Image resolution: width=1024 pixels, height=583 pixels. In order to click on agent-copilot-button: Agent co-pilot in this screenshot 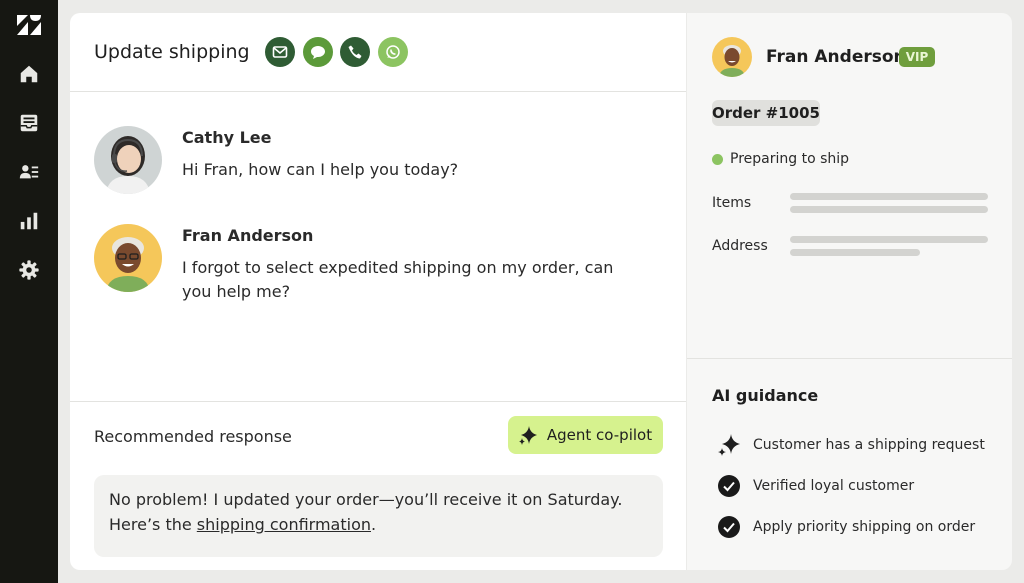, I will do `click(585, 435)`.